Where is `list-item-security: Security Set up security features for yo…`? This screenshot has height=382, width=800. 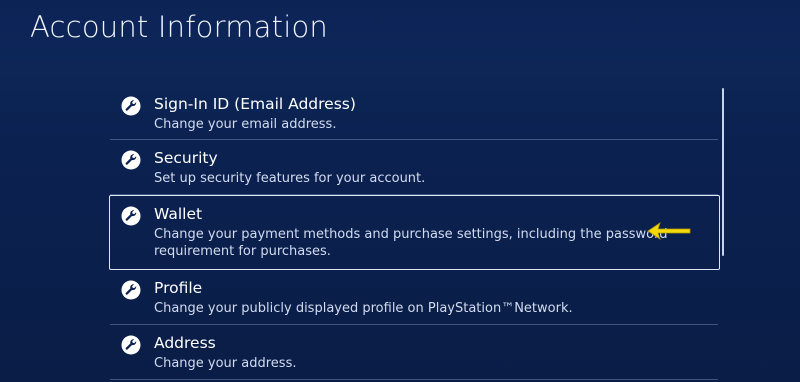 list-item-security: Security Set up security features for yo… is located at coordinates (414, 167).